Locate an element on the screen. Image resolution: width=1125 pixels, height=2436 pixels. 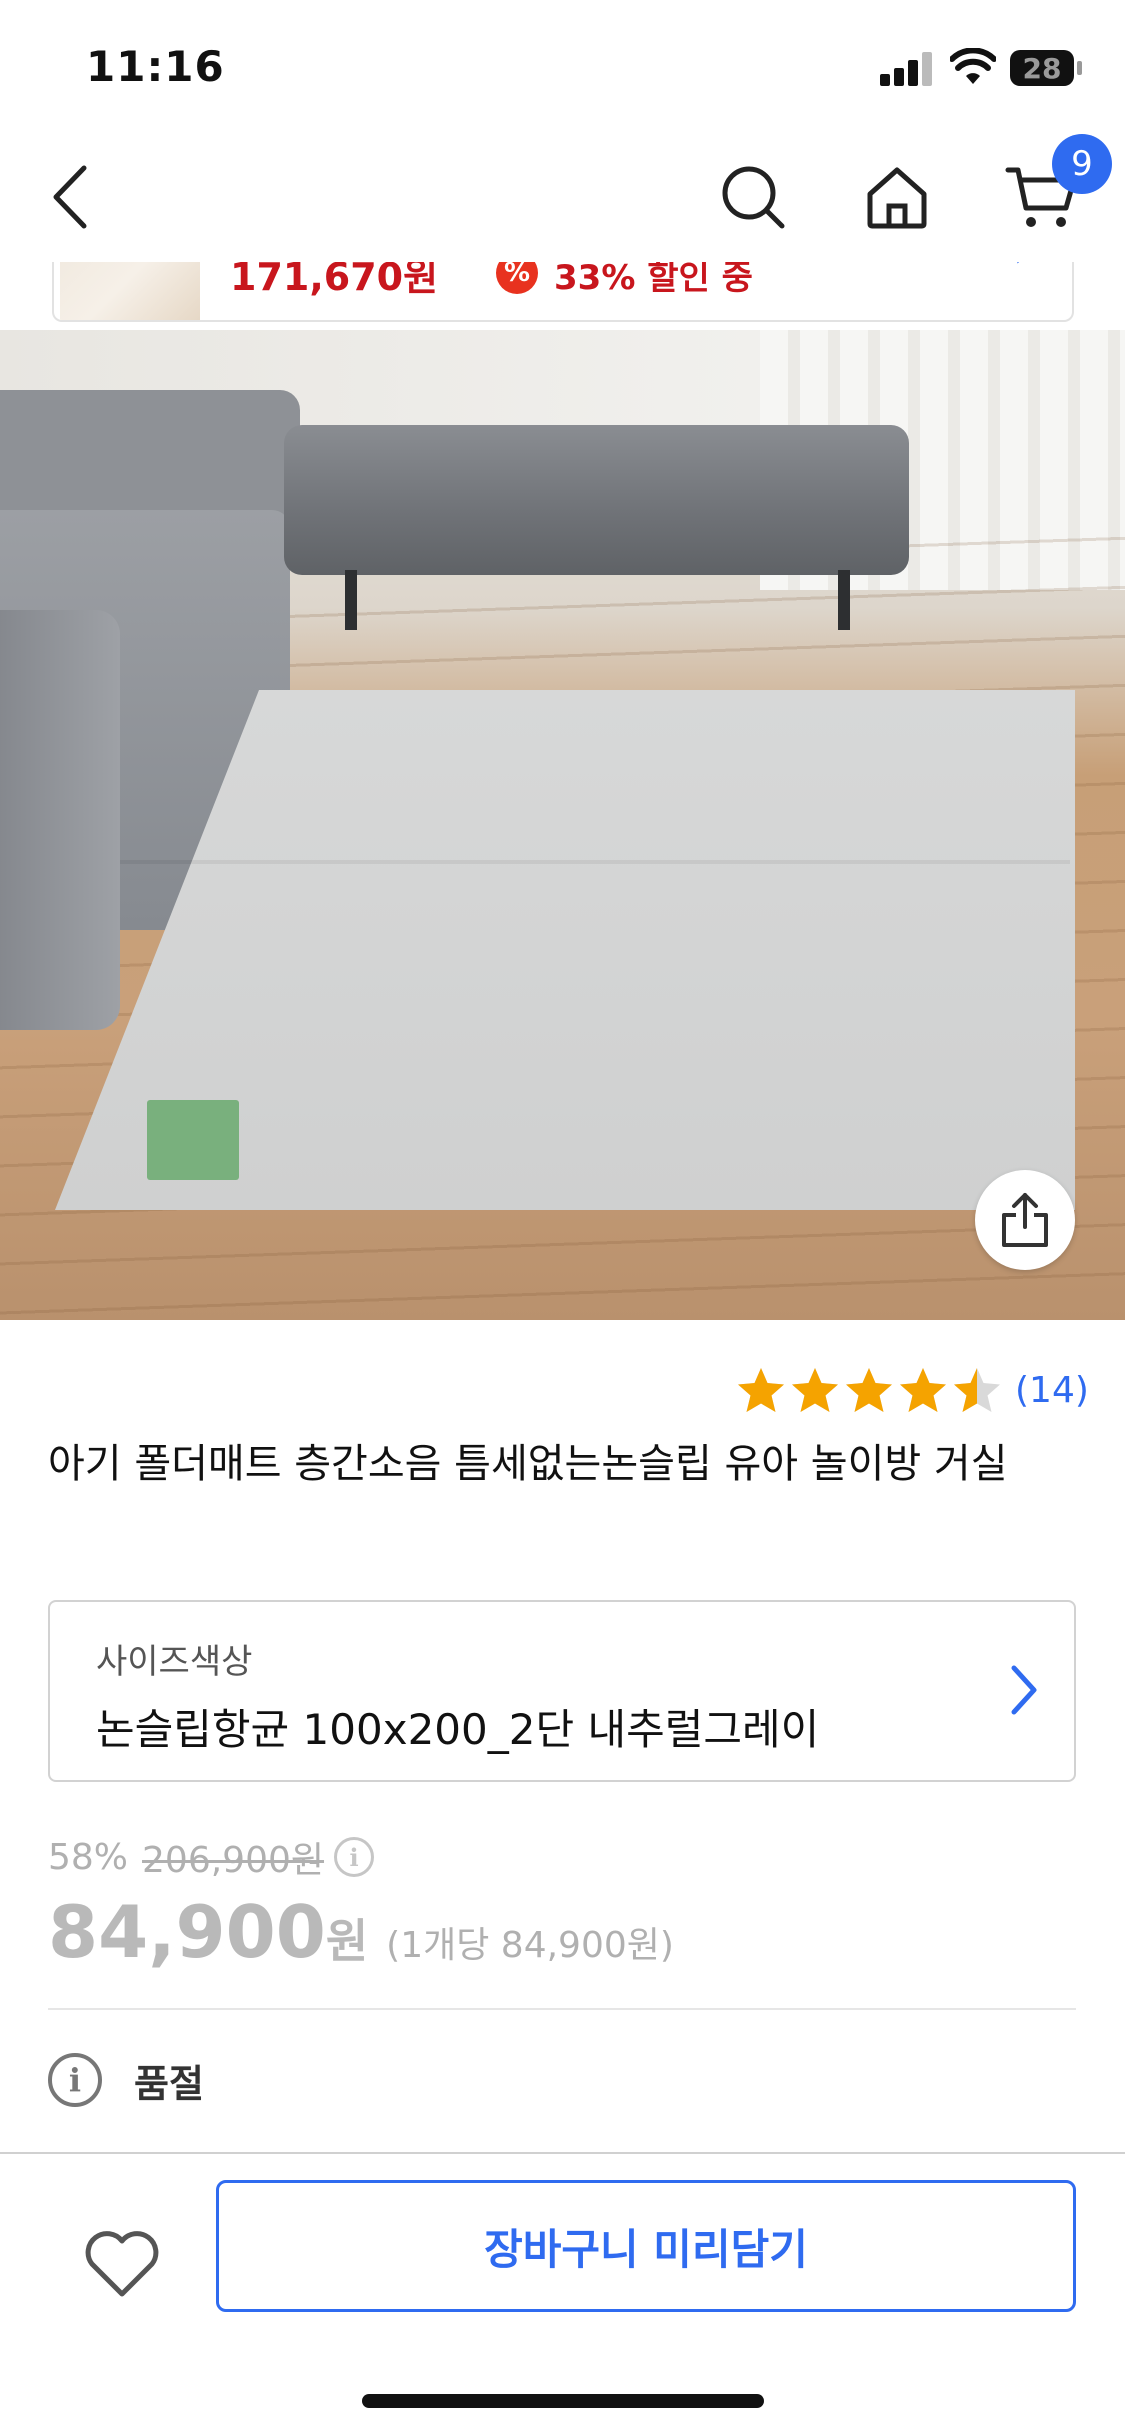
share-icon is located at coordinates (1025, 1220).